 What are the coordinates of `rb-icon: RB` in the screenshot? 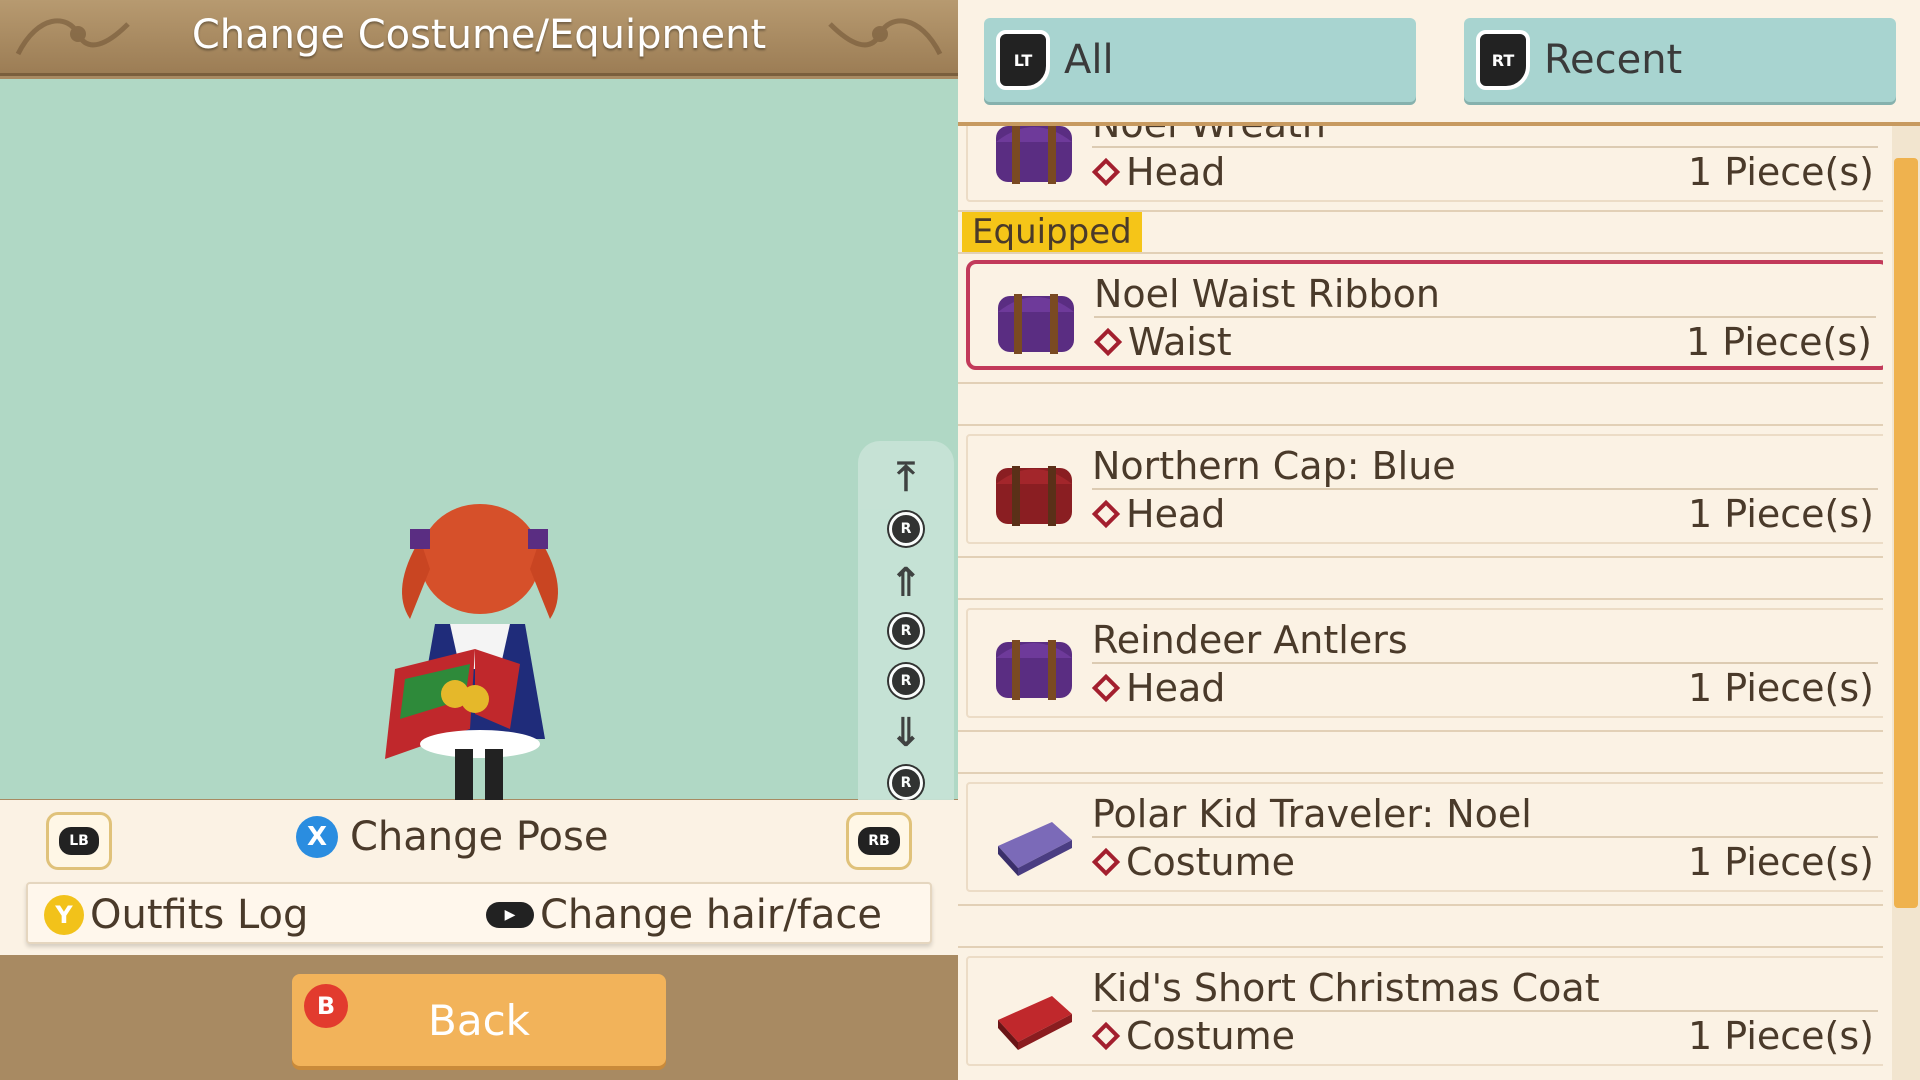 It's located at (879, 841).